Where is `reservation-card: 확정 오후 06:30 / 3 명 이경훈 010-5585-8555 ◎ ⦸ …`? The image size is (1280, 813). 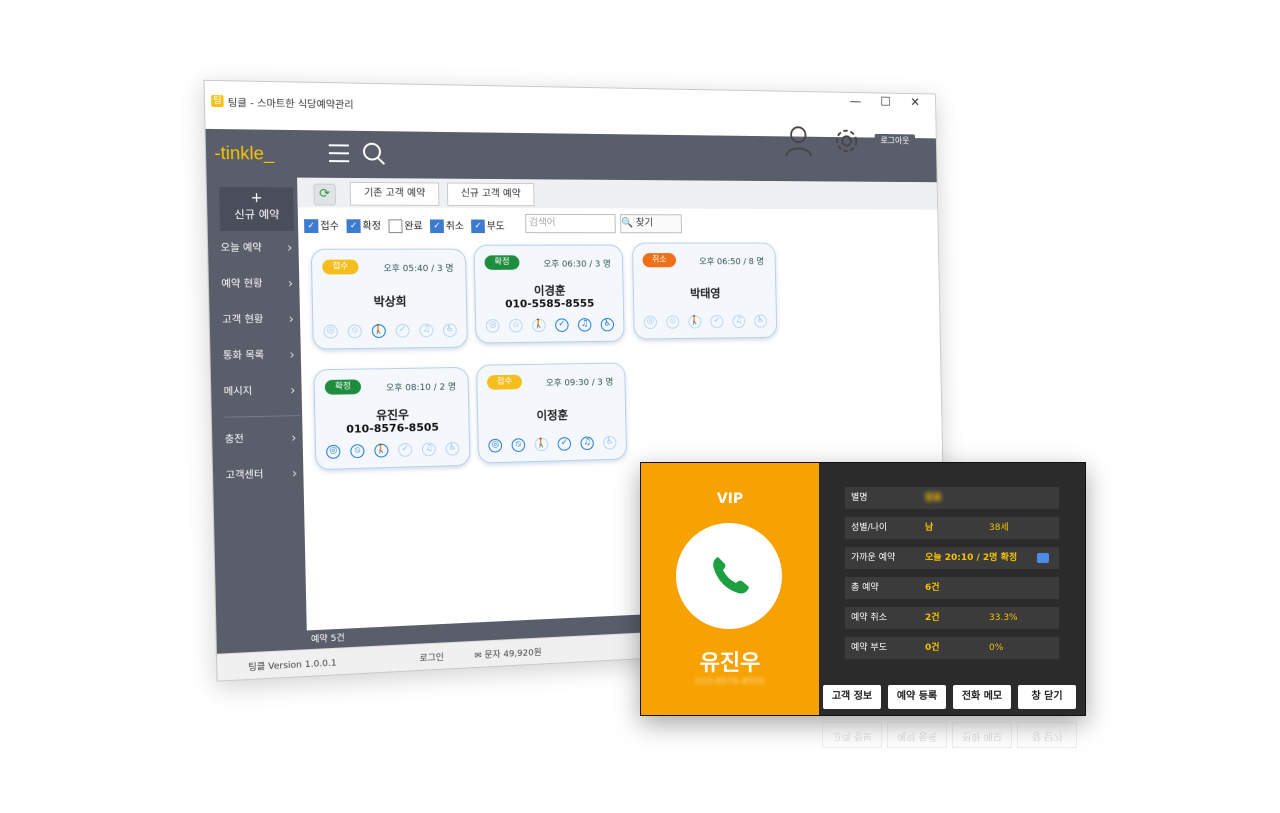
reservation-card: 확정 오후 06:30 / 3 명 이경훈 010-5585-8555 ◎ ⦸ … is located at coordinates (549, 294).